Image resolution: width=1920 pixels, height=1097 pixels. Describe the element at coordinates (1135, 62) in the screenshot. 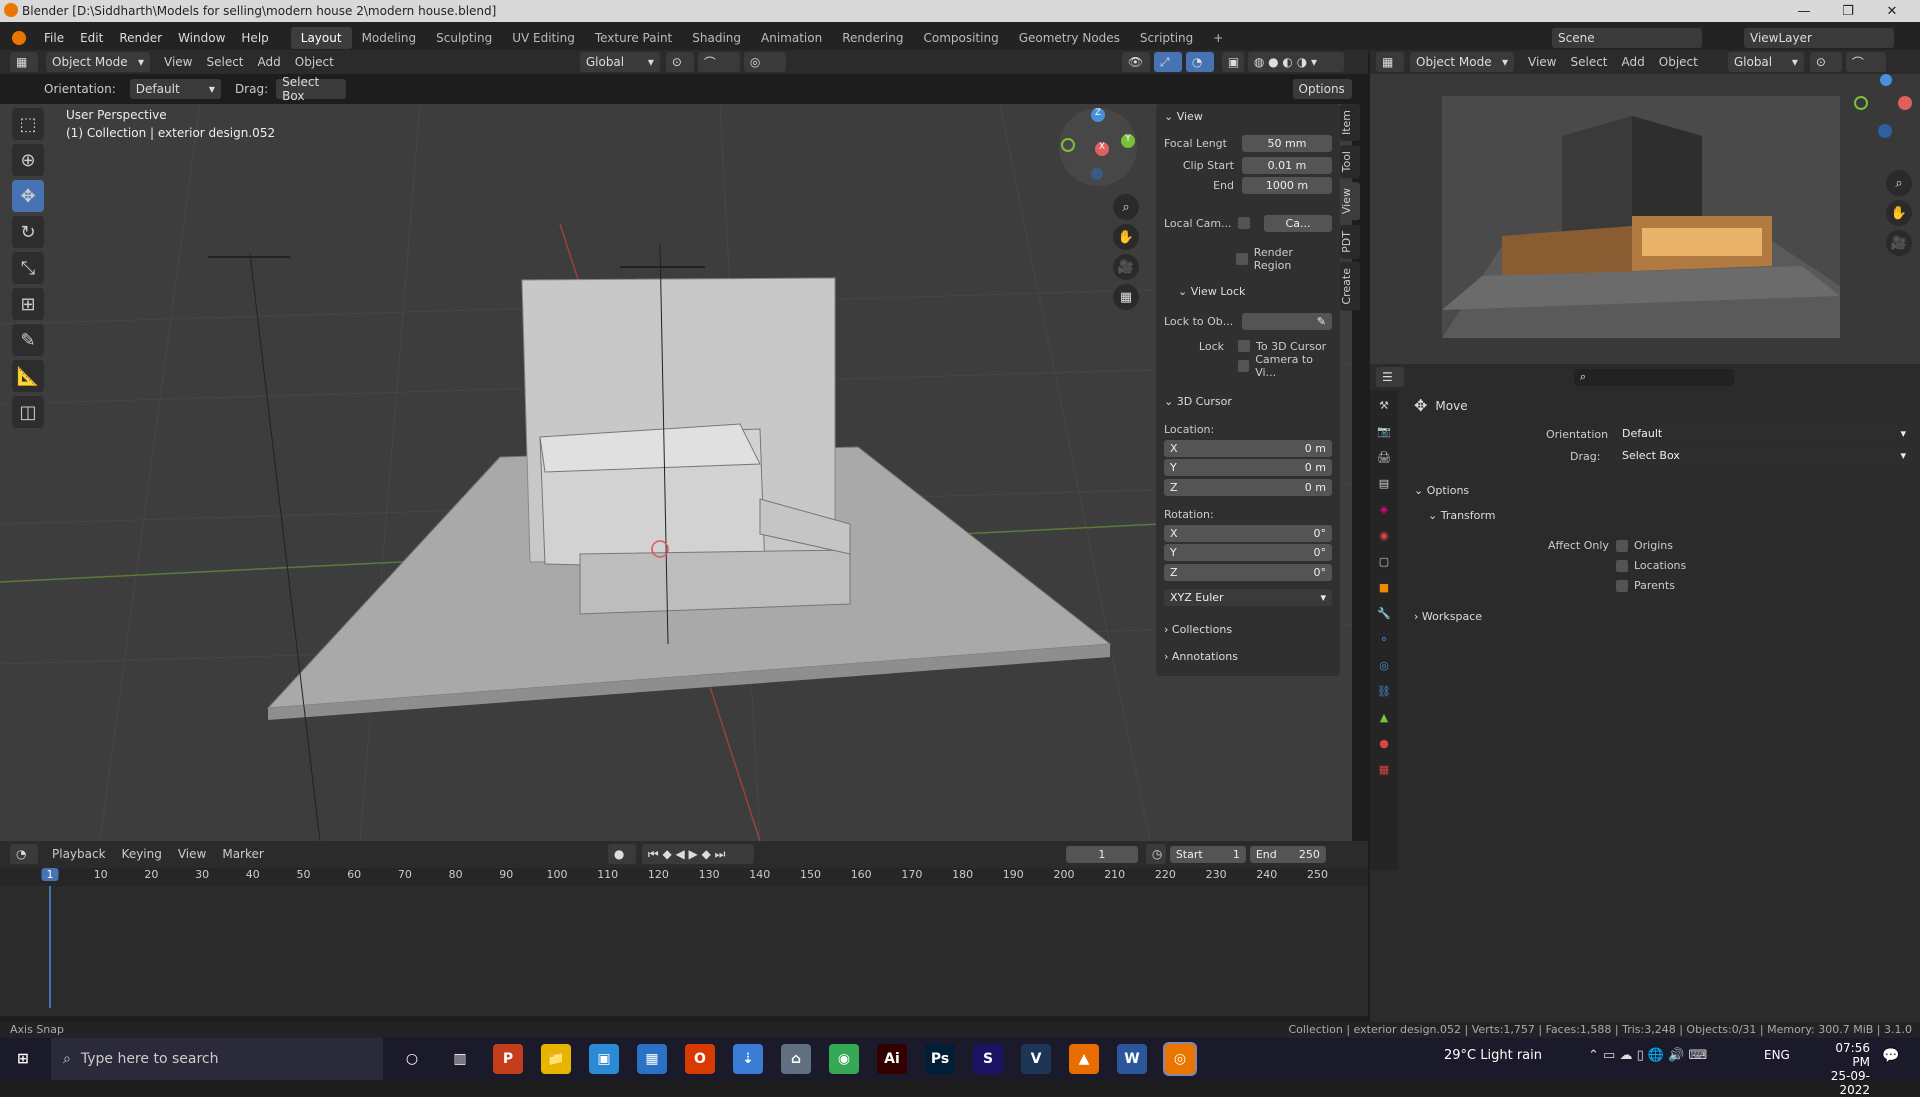

I see `visibility-icon: 👁` at that location.